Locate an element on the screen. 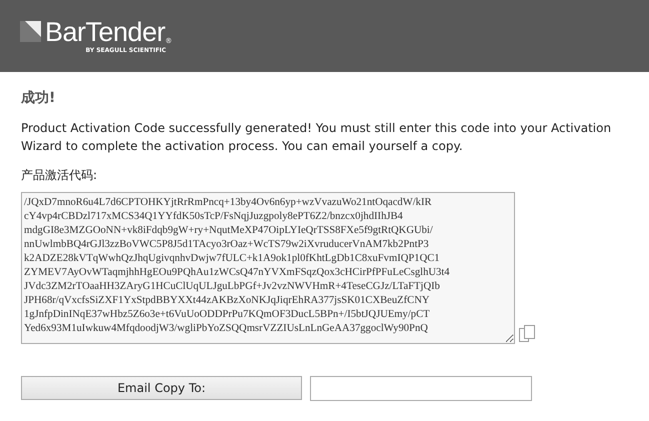 The height and width of the screenshot is (421, 649). success-title: 成功! is located at coordinates (38, 98).